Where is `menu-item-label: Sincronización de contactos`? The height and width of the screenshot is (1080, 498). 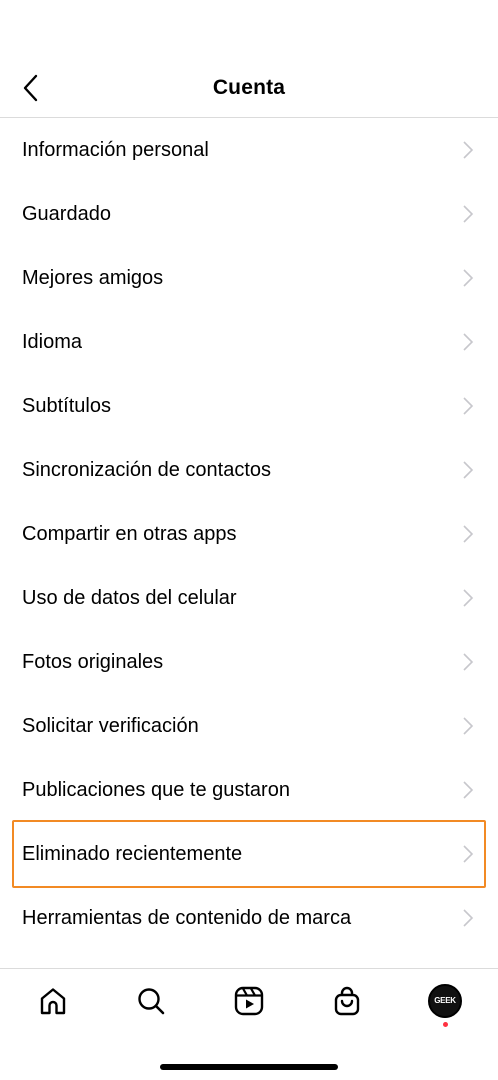 menu-item-label: Sincronización de contactos is located at coordinates (147, 469).